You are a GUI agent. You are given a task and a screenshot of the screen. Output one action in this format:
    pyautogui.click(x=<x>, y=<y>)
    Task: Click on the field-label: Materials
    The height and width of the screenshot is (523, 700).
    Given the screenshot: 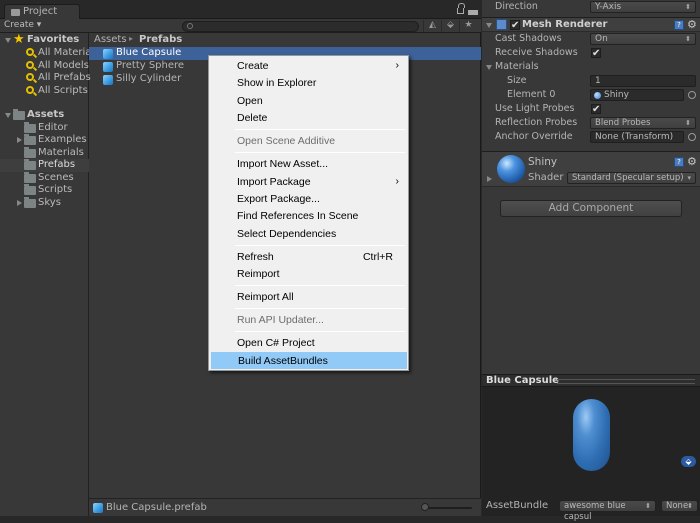 What is the action you would take?
    pyautogui.click(x=517, y=66)
    